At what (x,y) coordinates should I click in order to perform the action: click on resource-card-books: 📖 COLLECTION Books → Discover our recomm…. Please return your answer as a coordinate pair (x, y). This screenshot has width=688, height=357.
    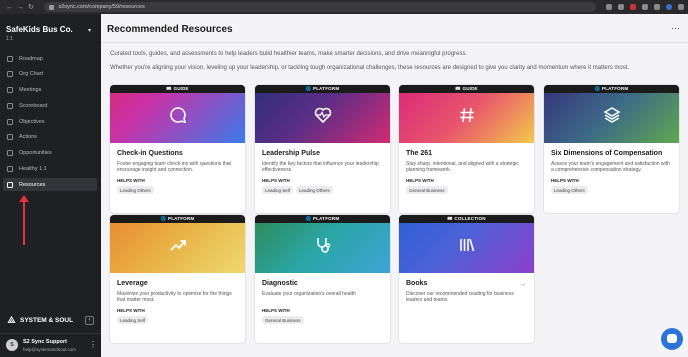
    Looking at the image, I should click on (466, 279).